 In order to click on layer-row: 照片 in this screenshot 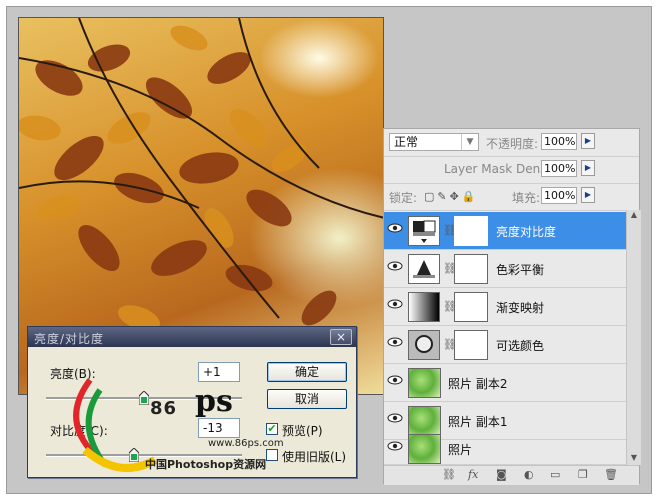, I will do `click(505, 447)`.